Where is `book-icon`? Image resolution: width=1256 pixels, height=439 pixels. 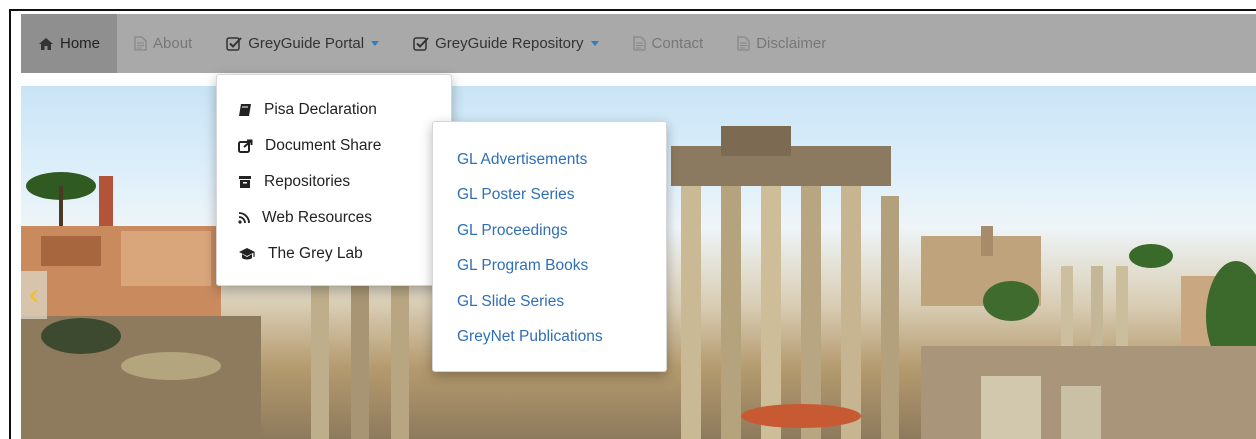
book-icon is located at coordinates (245, 110).